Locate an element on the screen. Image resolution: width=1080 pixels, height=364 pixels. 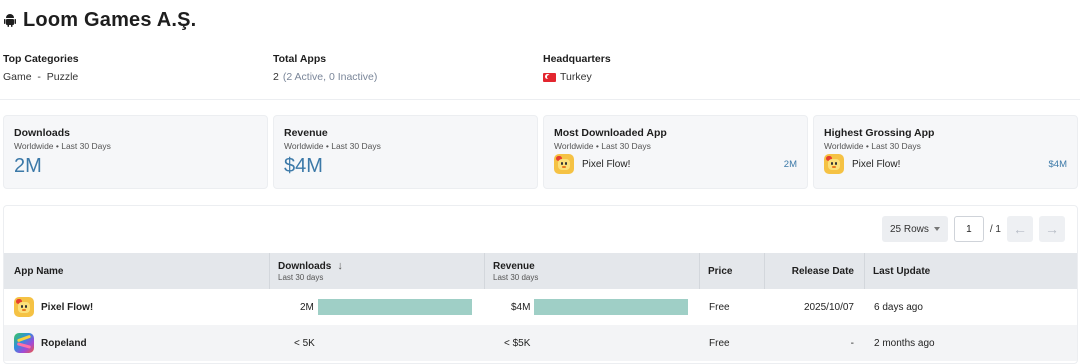
rows-per-page-label: 25 Rows is located at coordinates (909, 229).